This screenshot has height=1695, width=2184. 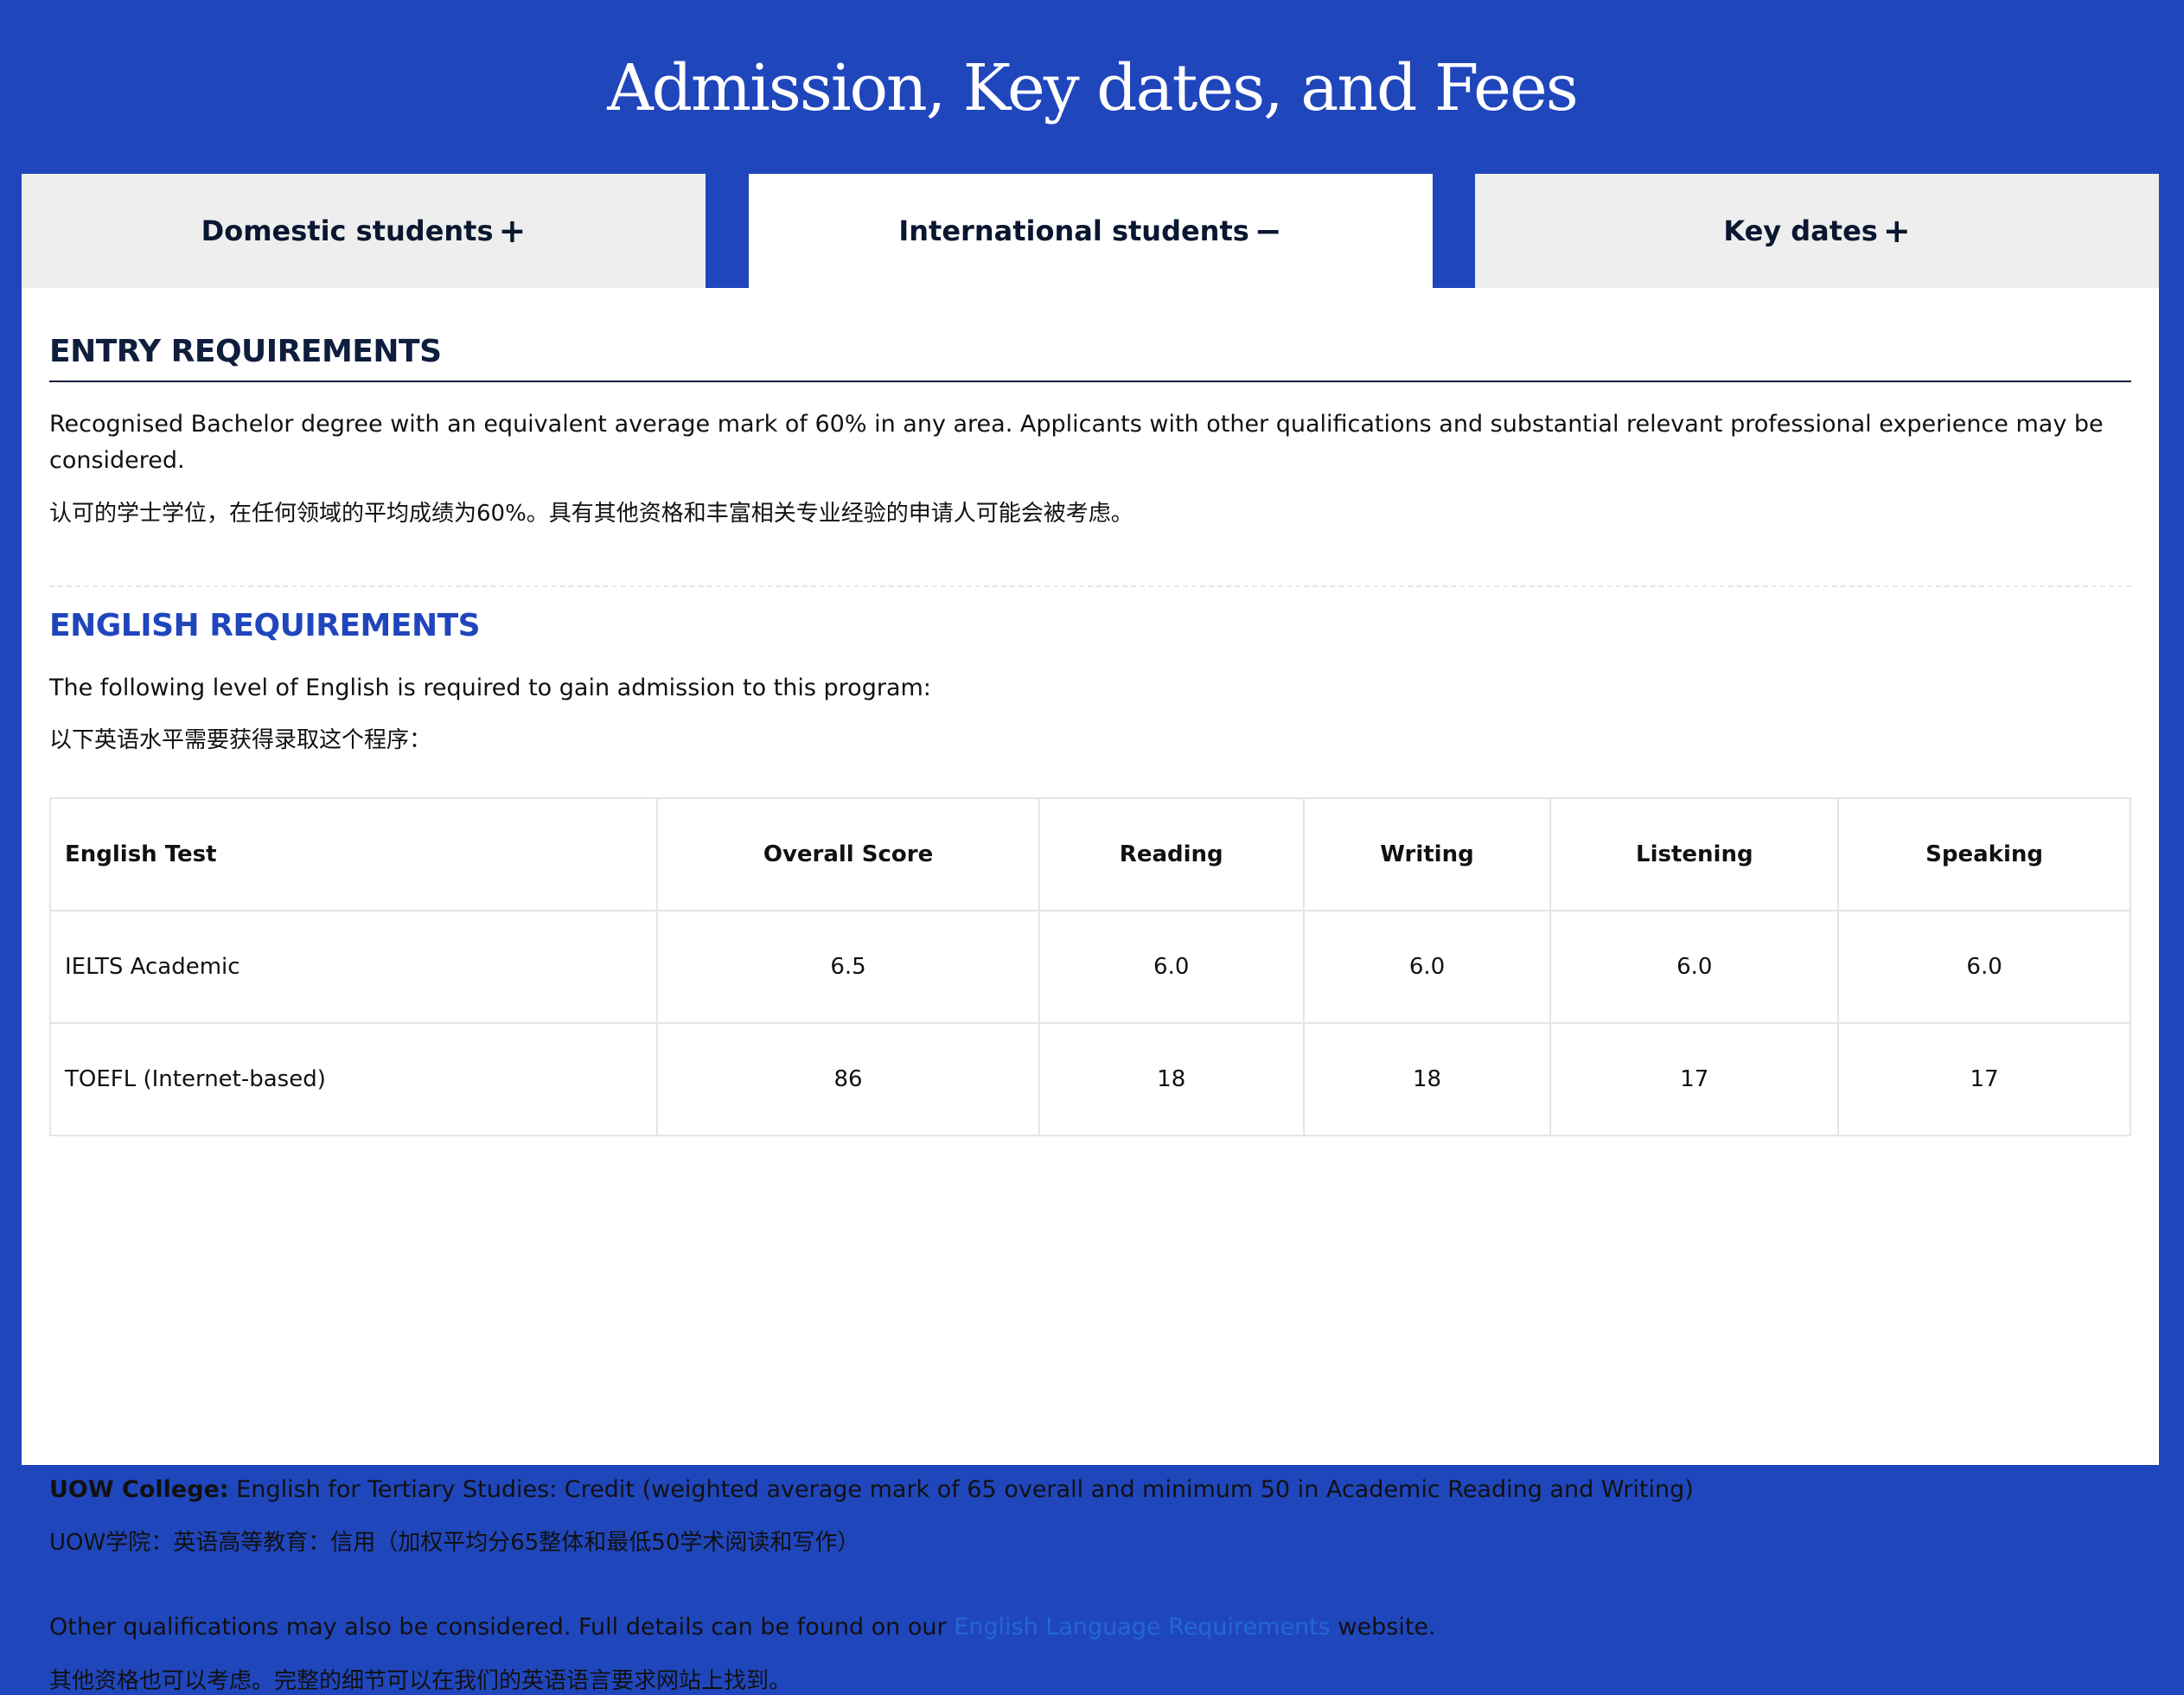 What do you see at coordinates (347, 231) in the screenshot?
I see `tab-label: Domestic students` at bounding box center [347, 231].